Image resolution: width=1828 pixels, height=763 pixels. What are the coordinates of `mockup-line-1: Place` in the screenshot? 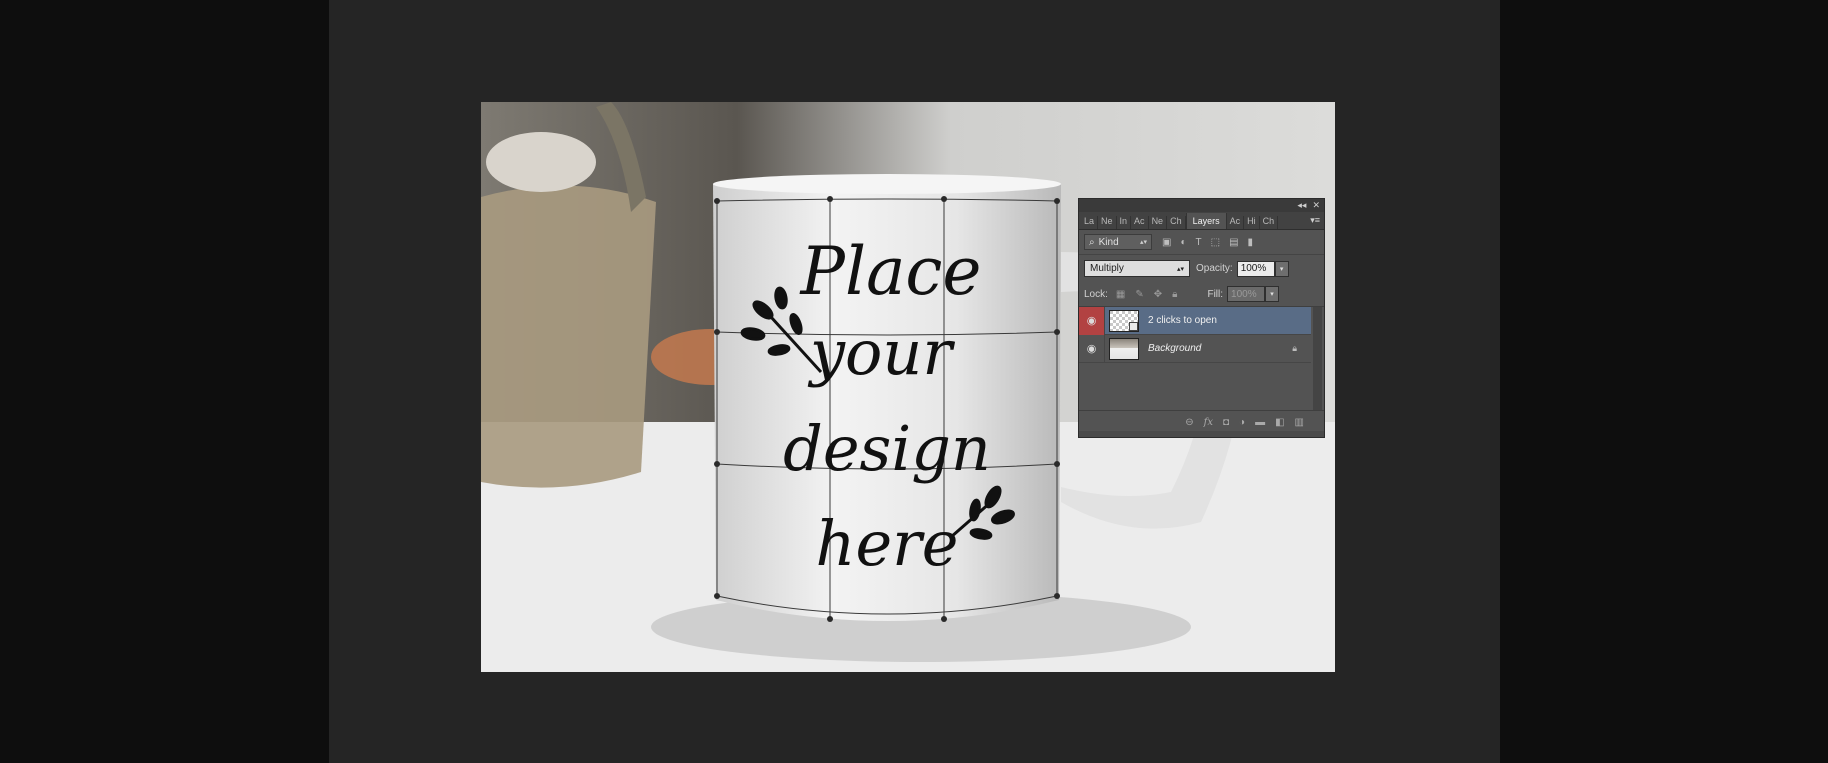 It's located at (891, 271).